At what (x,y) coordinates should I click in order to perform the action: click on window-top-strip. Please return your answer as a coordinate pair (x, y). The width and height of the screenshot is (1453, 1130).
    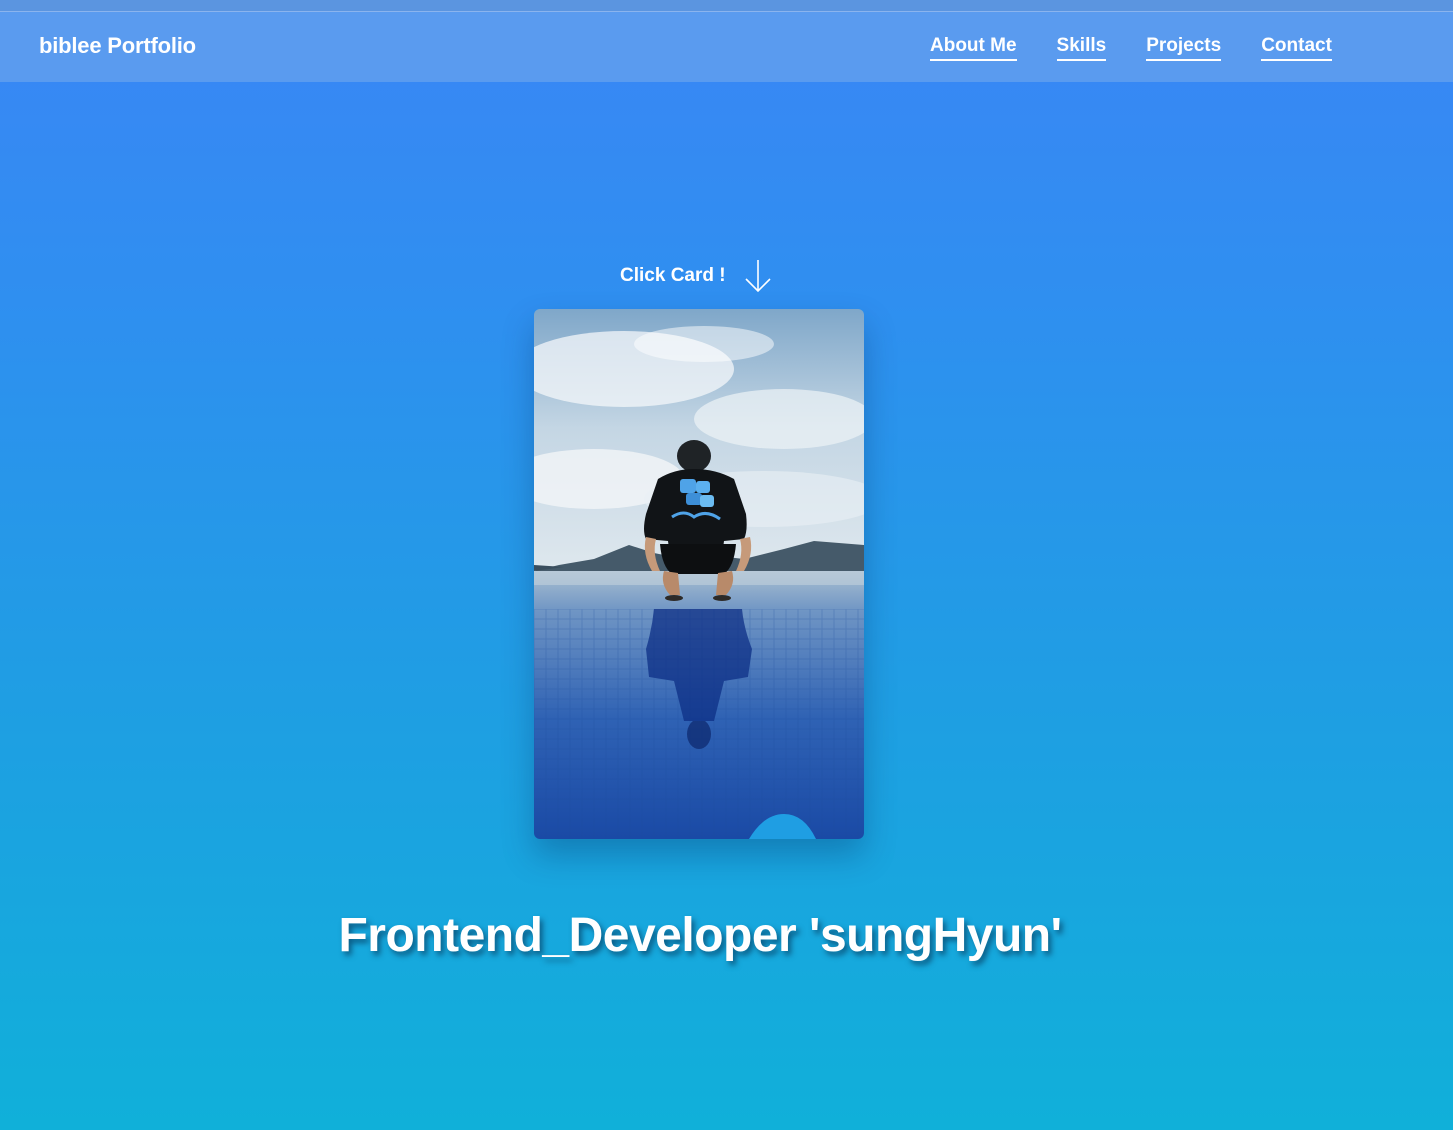
    Looking at the image, I should click on (726, 6).